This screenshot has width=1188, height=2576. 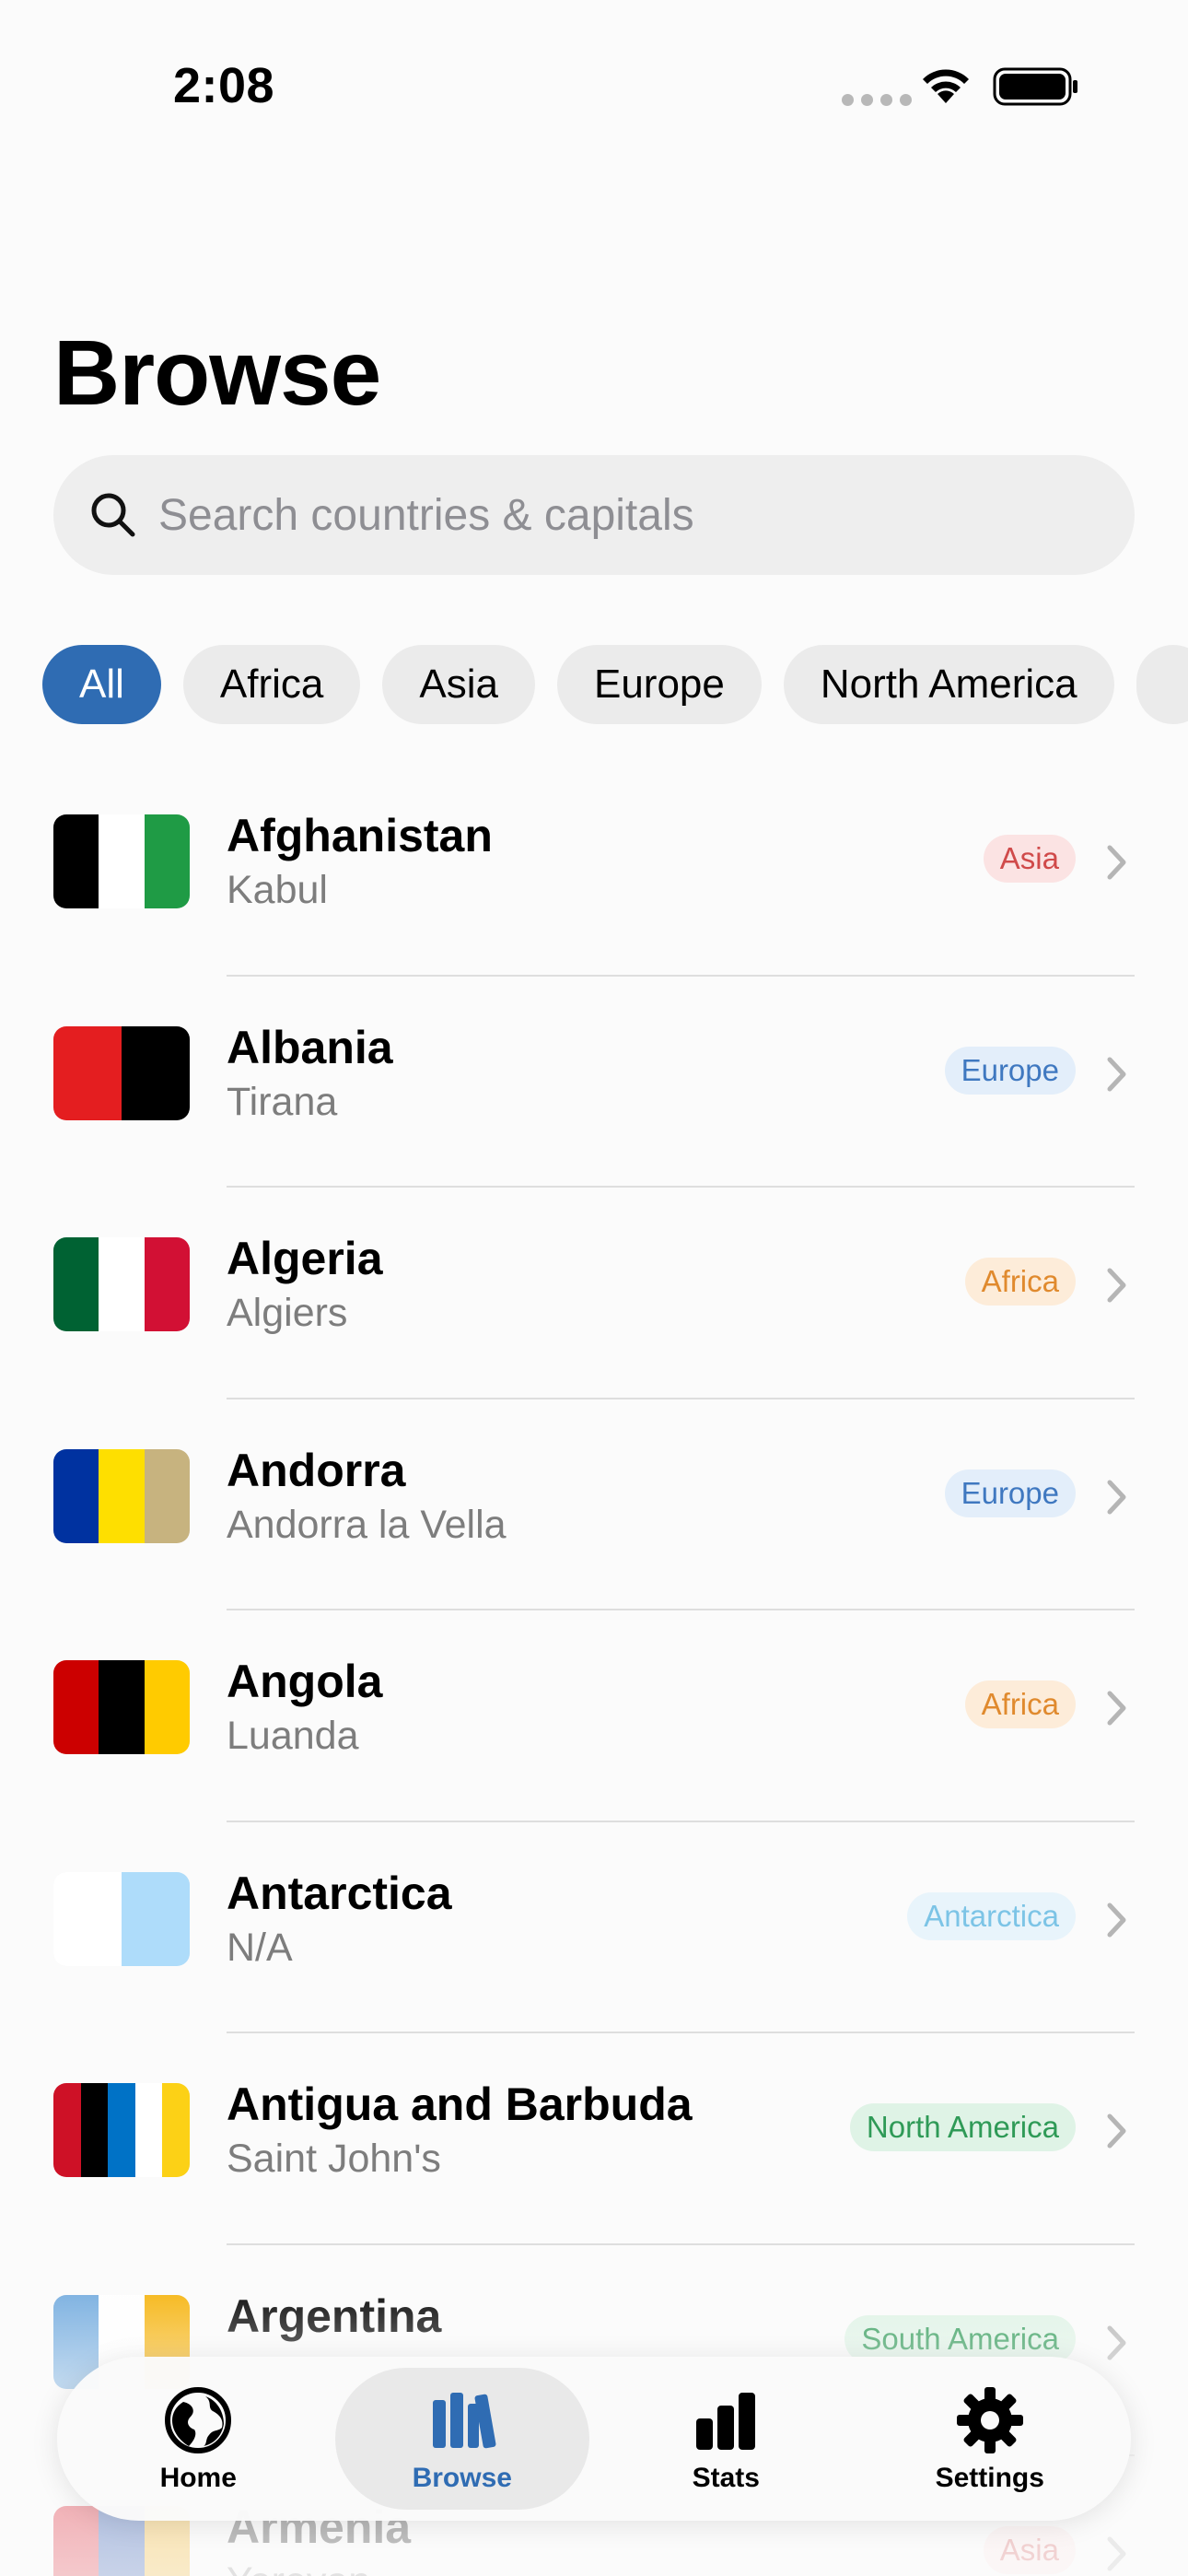 I want to click on country-name: Afghanistan, so click(x=360, y=835).